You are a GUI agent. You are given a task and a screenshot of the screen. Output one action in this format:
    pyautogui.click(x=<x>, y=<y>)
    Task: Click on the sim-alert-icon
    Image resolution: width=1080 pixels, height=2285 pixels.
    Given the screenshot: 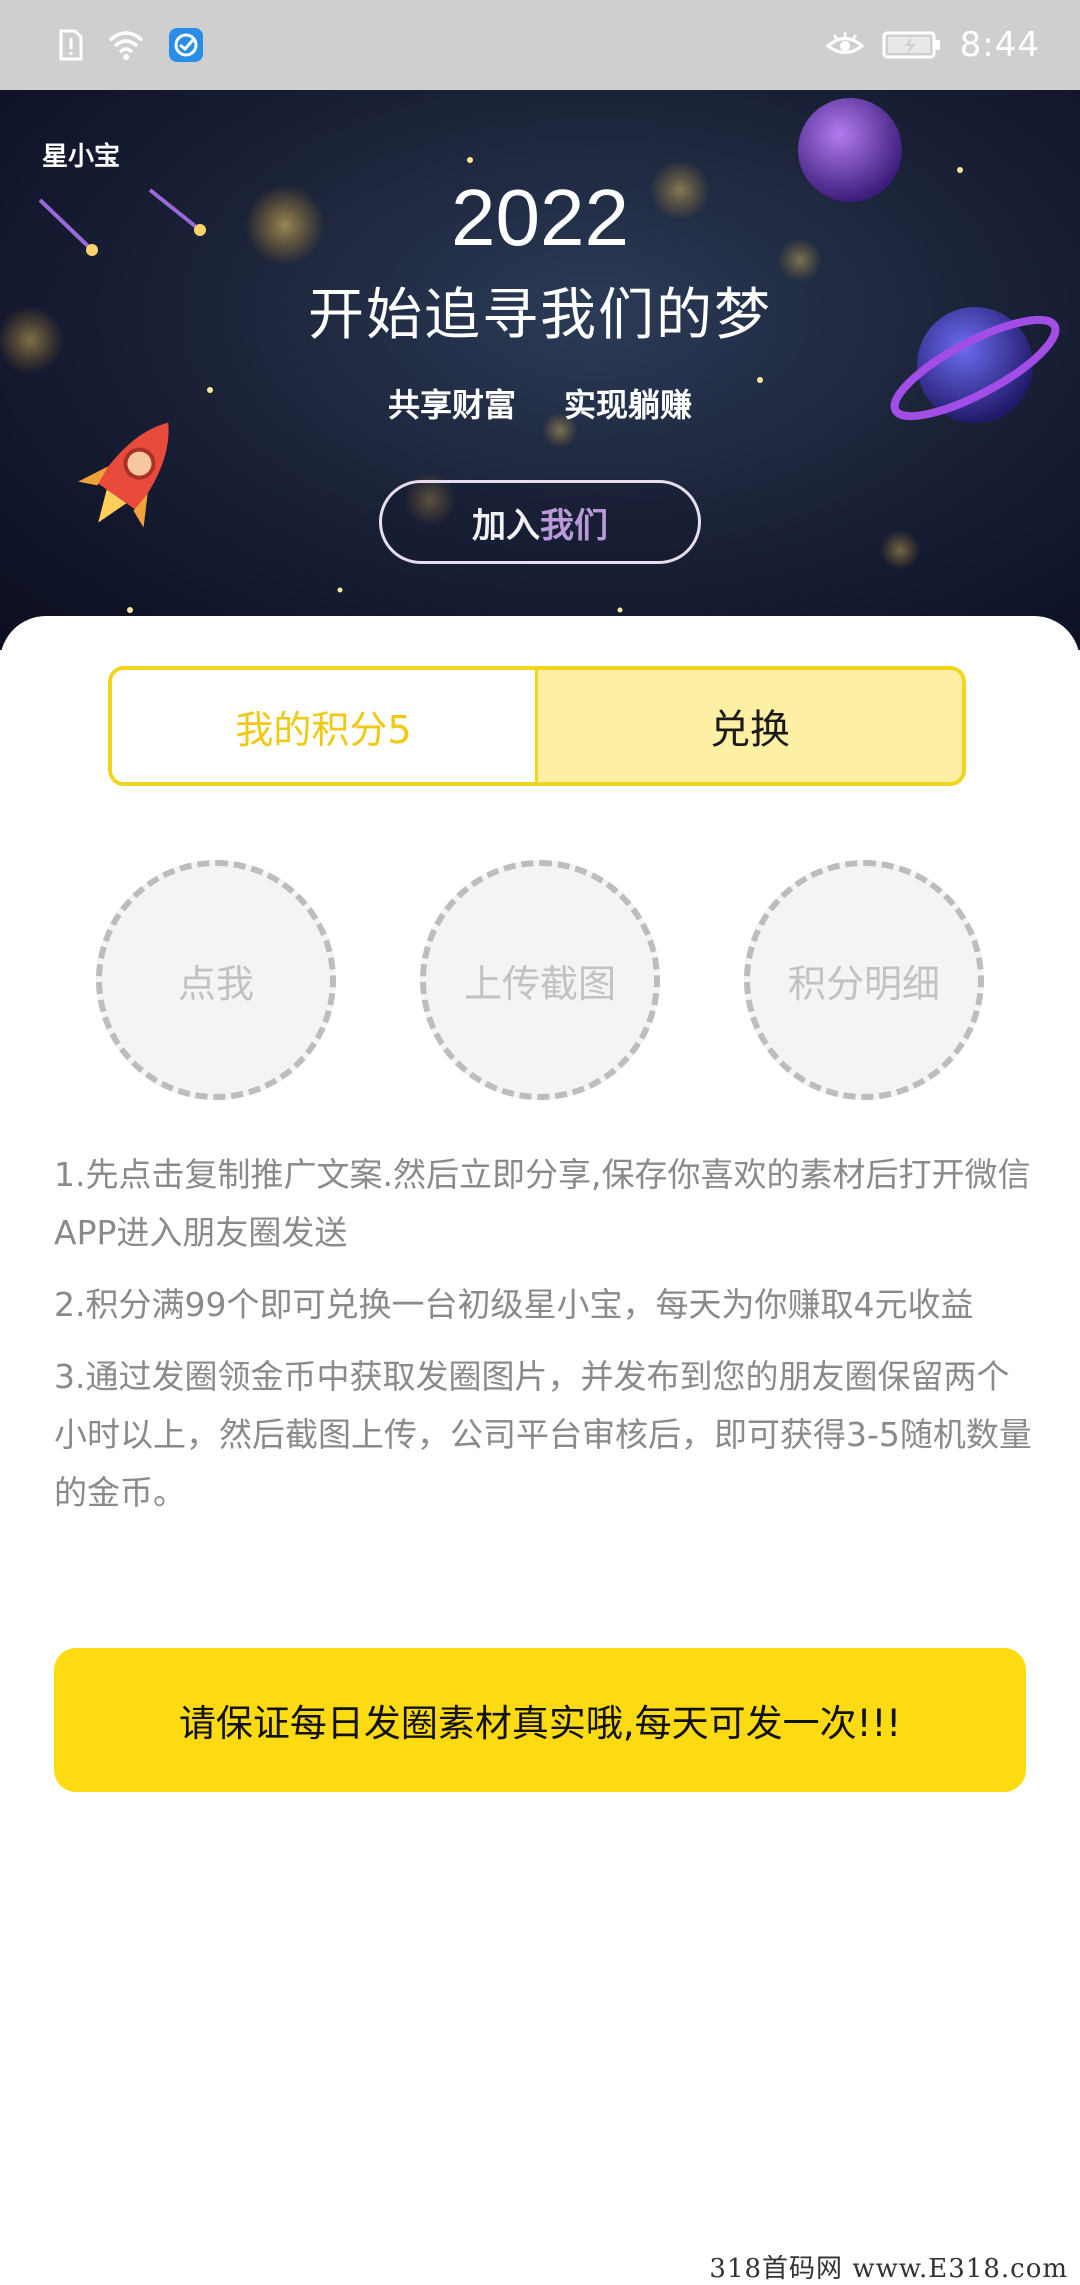 What is the action you would take?
    pyautogui.click(x=71, y=45)
    